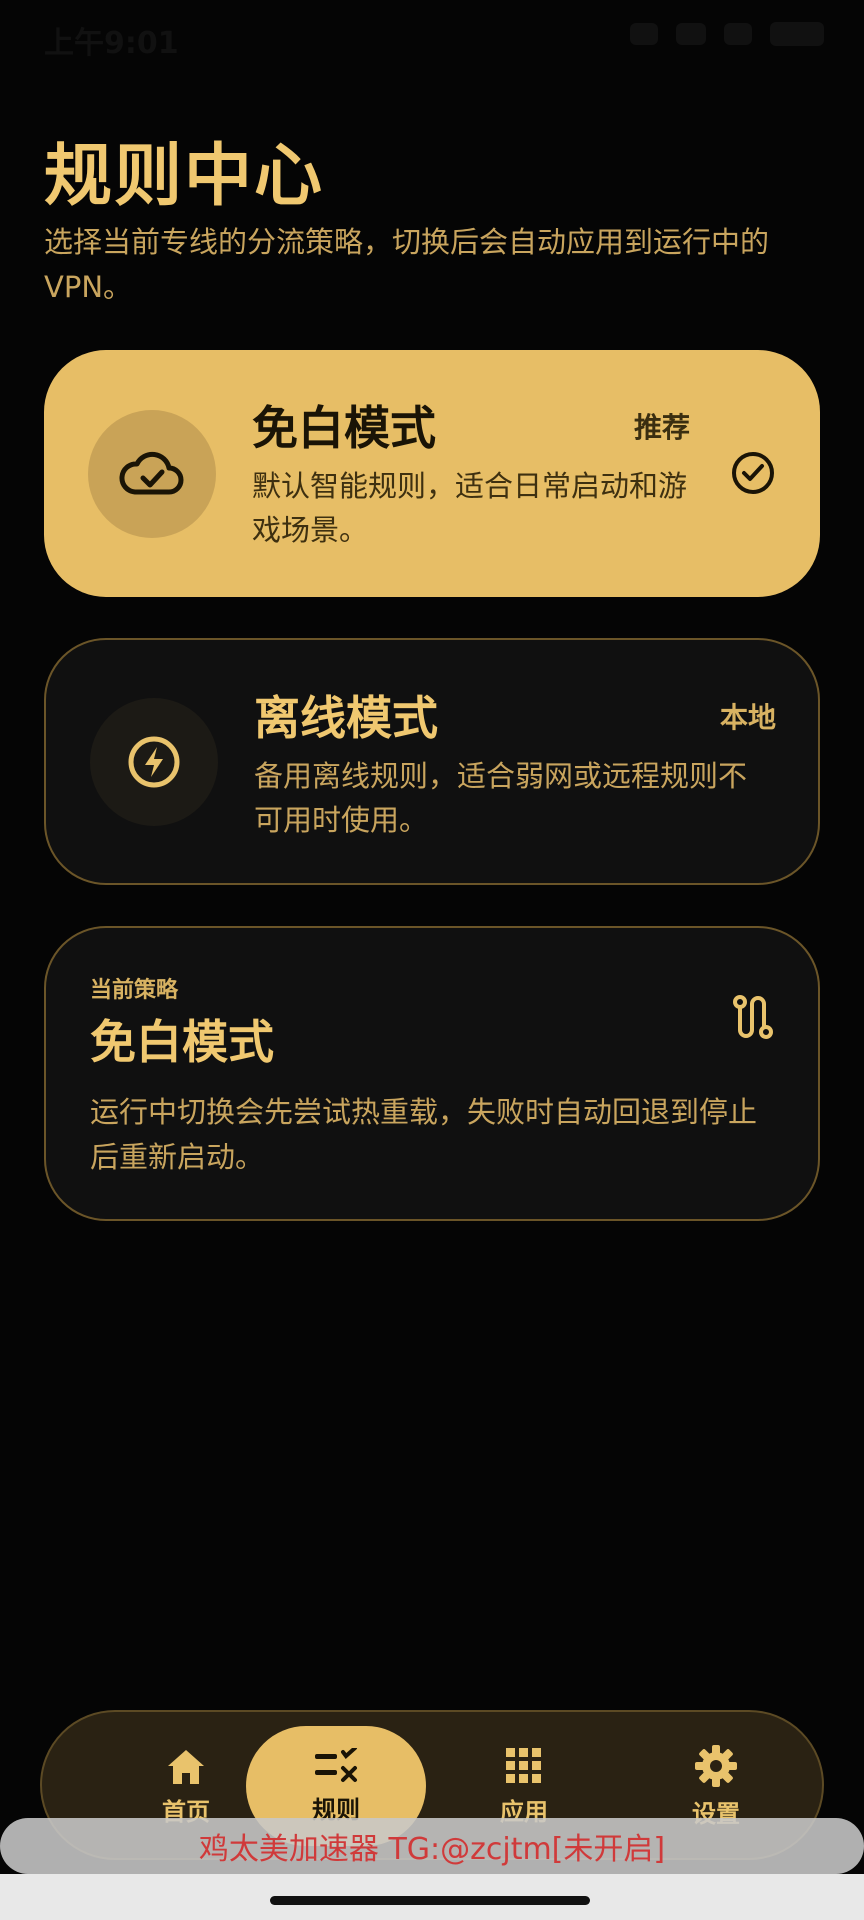 The width and height of the screenshot is (864, 1920). I want to click on mode-card-offline: 离线模式 本地 备用离线规则，适合弱网或远程规则不可用时使用。, so click(432, 761).